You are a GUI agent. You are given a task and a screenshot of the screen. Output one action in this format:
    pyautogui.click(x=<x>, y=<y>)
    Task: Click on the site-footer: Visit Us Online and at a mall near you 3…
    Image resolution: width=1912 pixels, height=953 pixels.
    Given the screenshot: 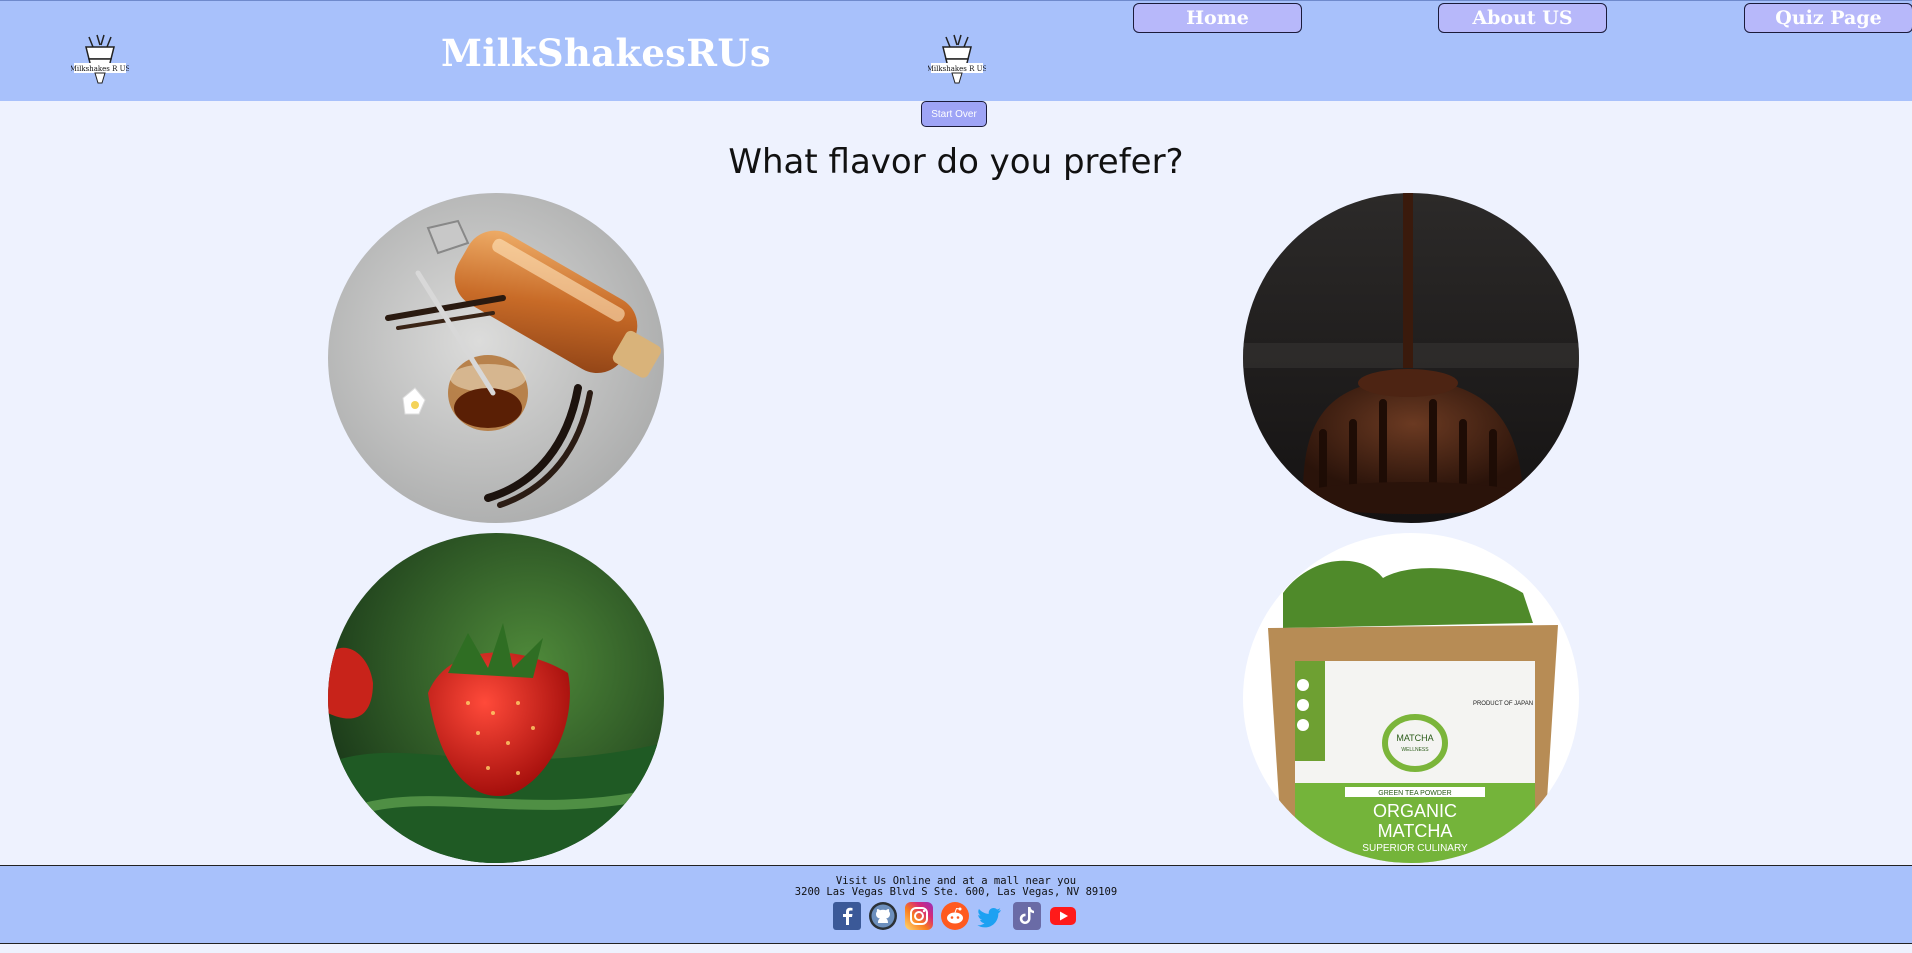 What is the action you would take?
    pyautogui.click(x=956, y=904)
    